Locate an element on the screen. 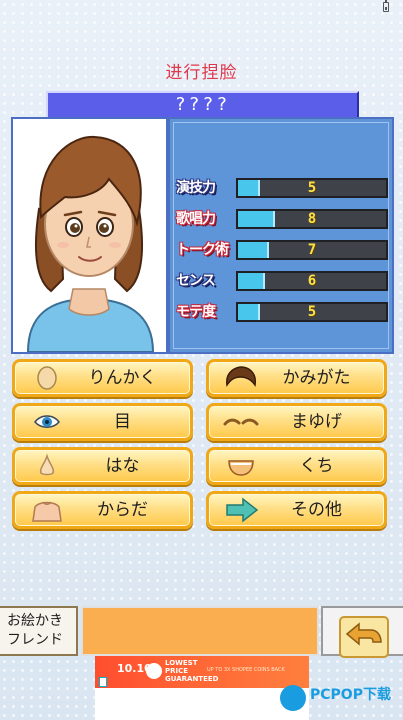 The image size is (403, 720). hairstyle-button: かみがた is located at coordinates (296, 378).